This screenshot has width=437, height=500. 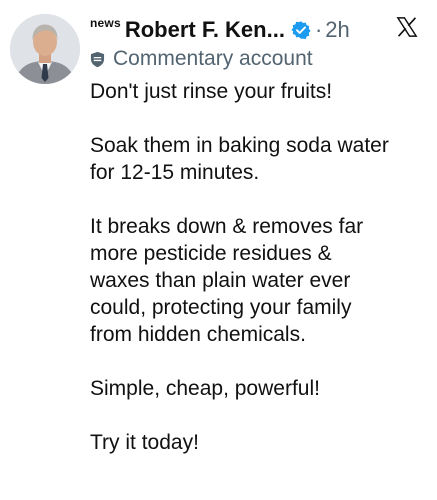 I want to click on author-prefix: news, so click(x=105, y=23).